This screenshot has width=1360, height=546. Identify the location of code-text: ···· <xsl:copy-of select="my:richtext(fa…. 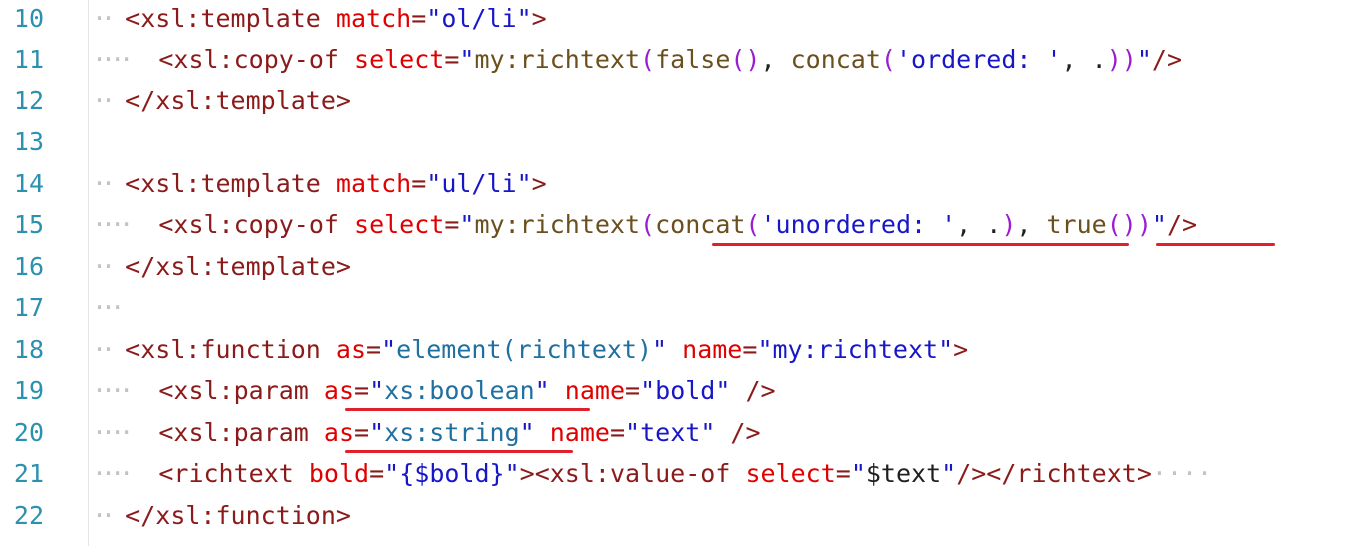
(637, 59).